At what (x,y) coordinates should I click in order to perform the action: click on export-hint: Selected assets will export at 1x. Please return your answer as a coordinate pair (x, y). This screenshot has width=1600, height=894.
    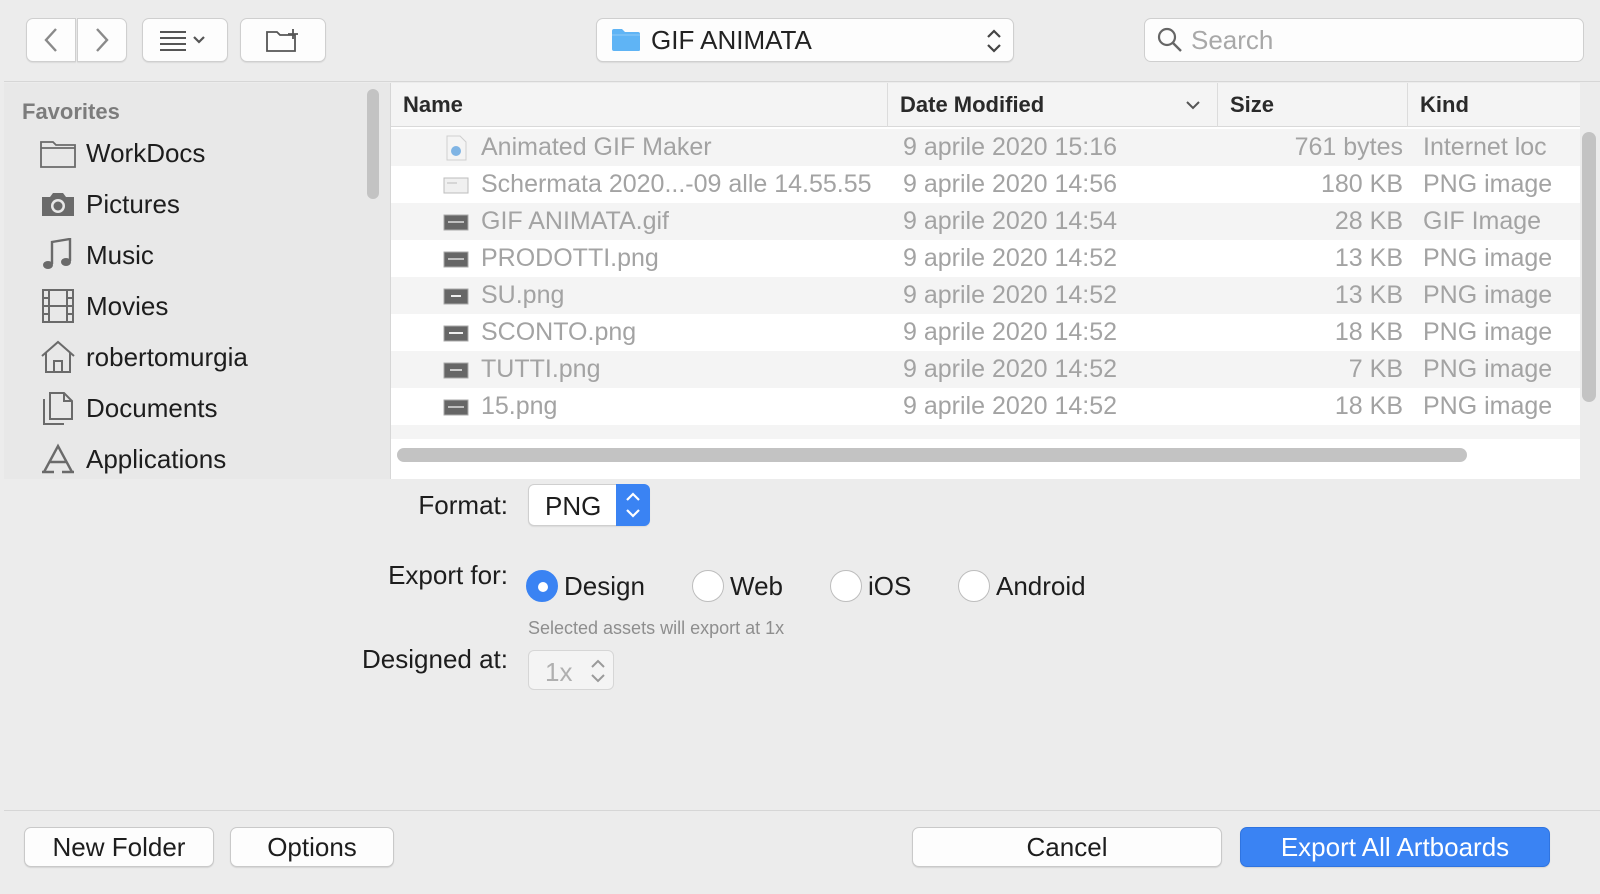
    Looking at the image, I should click on (656, 628).